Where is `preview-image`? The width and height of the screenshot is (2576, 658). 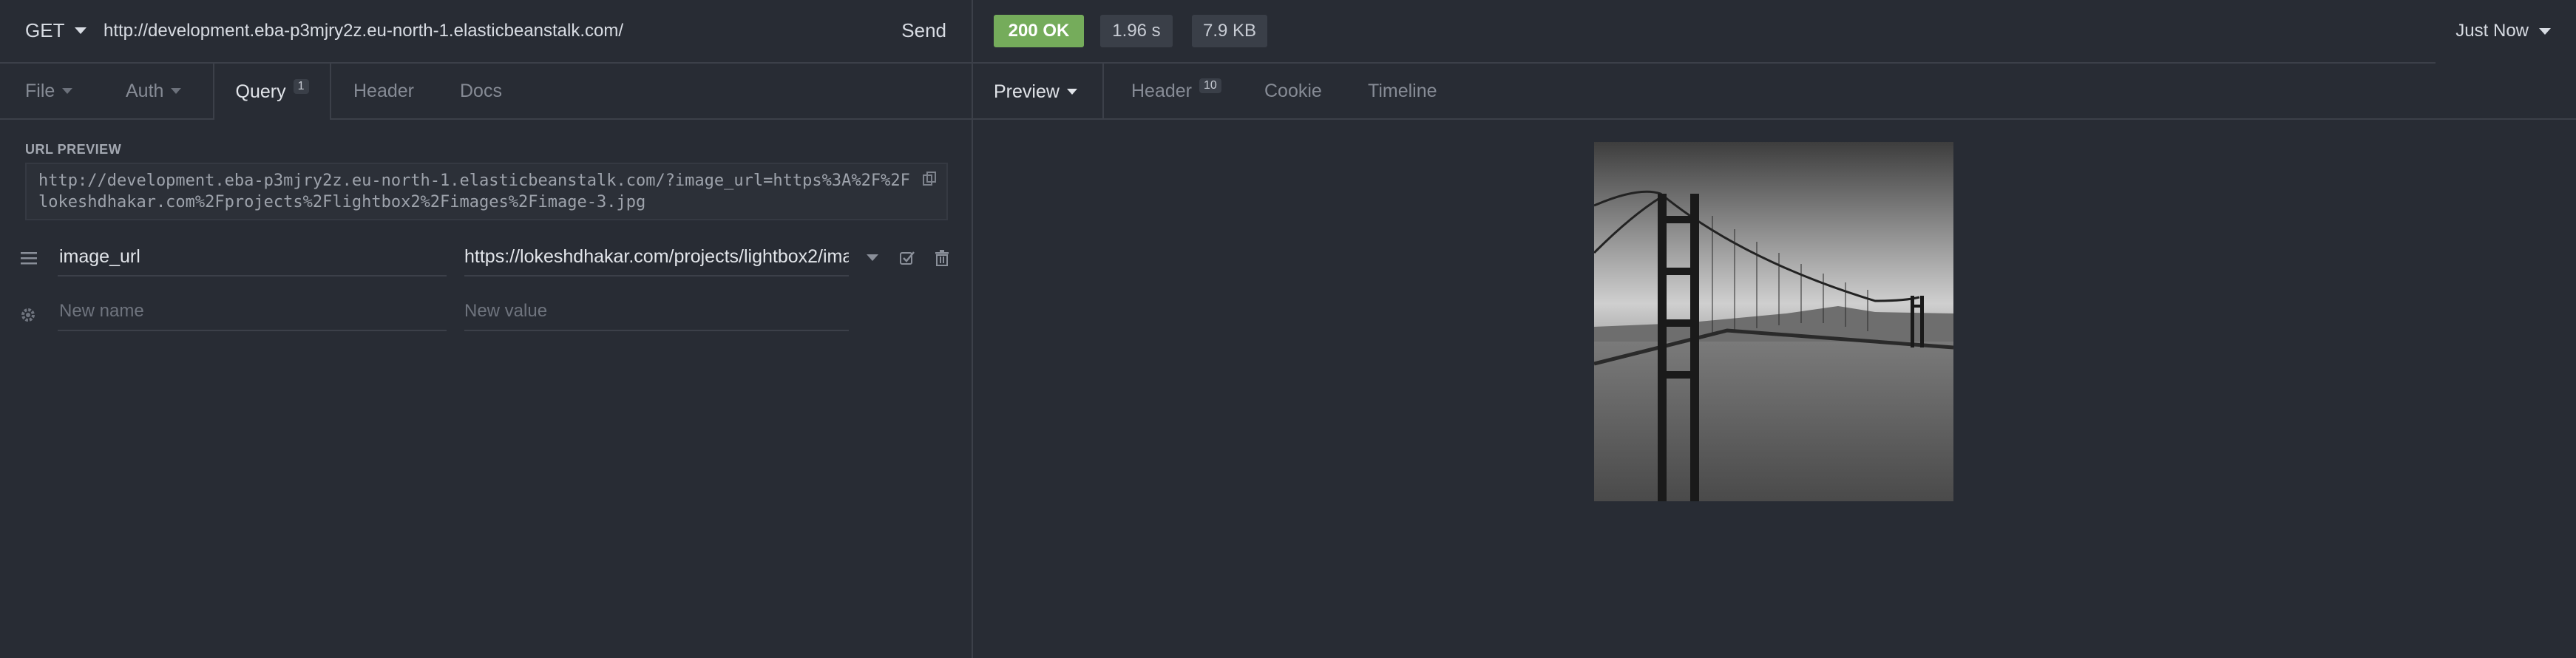 preview-image is located at coordinates (1773, 321).